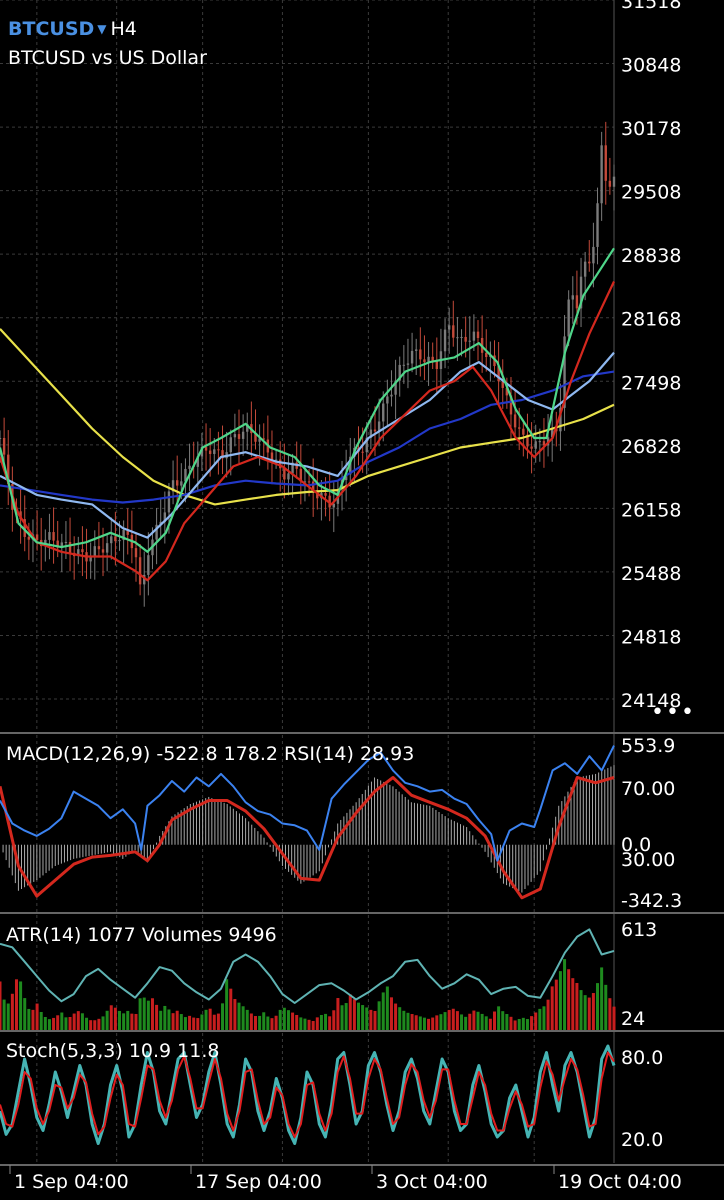 This screenshot has height=1200, width=724. Describe the element at coordinates (124, 29) in the screenshot. I see `timeframe-label: H4` at that location.